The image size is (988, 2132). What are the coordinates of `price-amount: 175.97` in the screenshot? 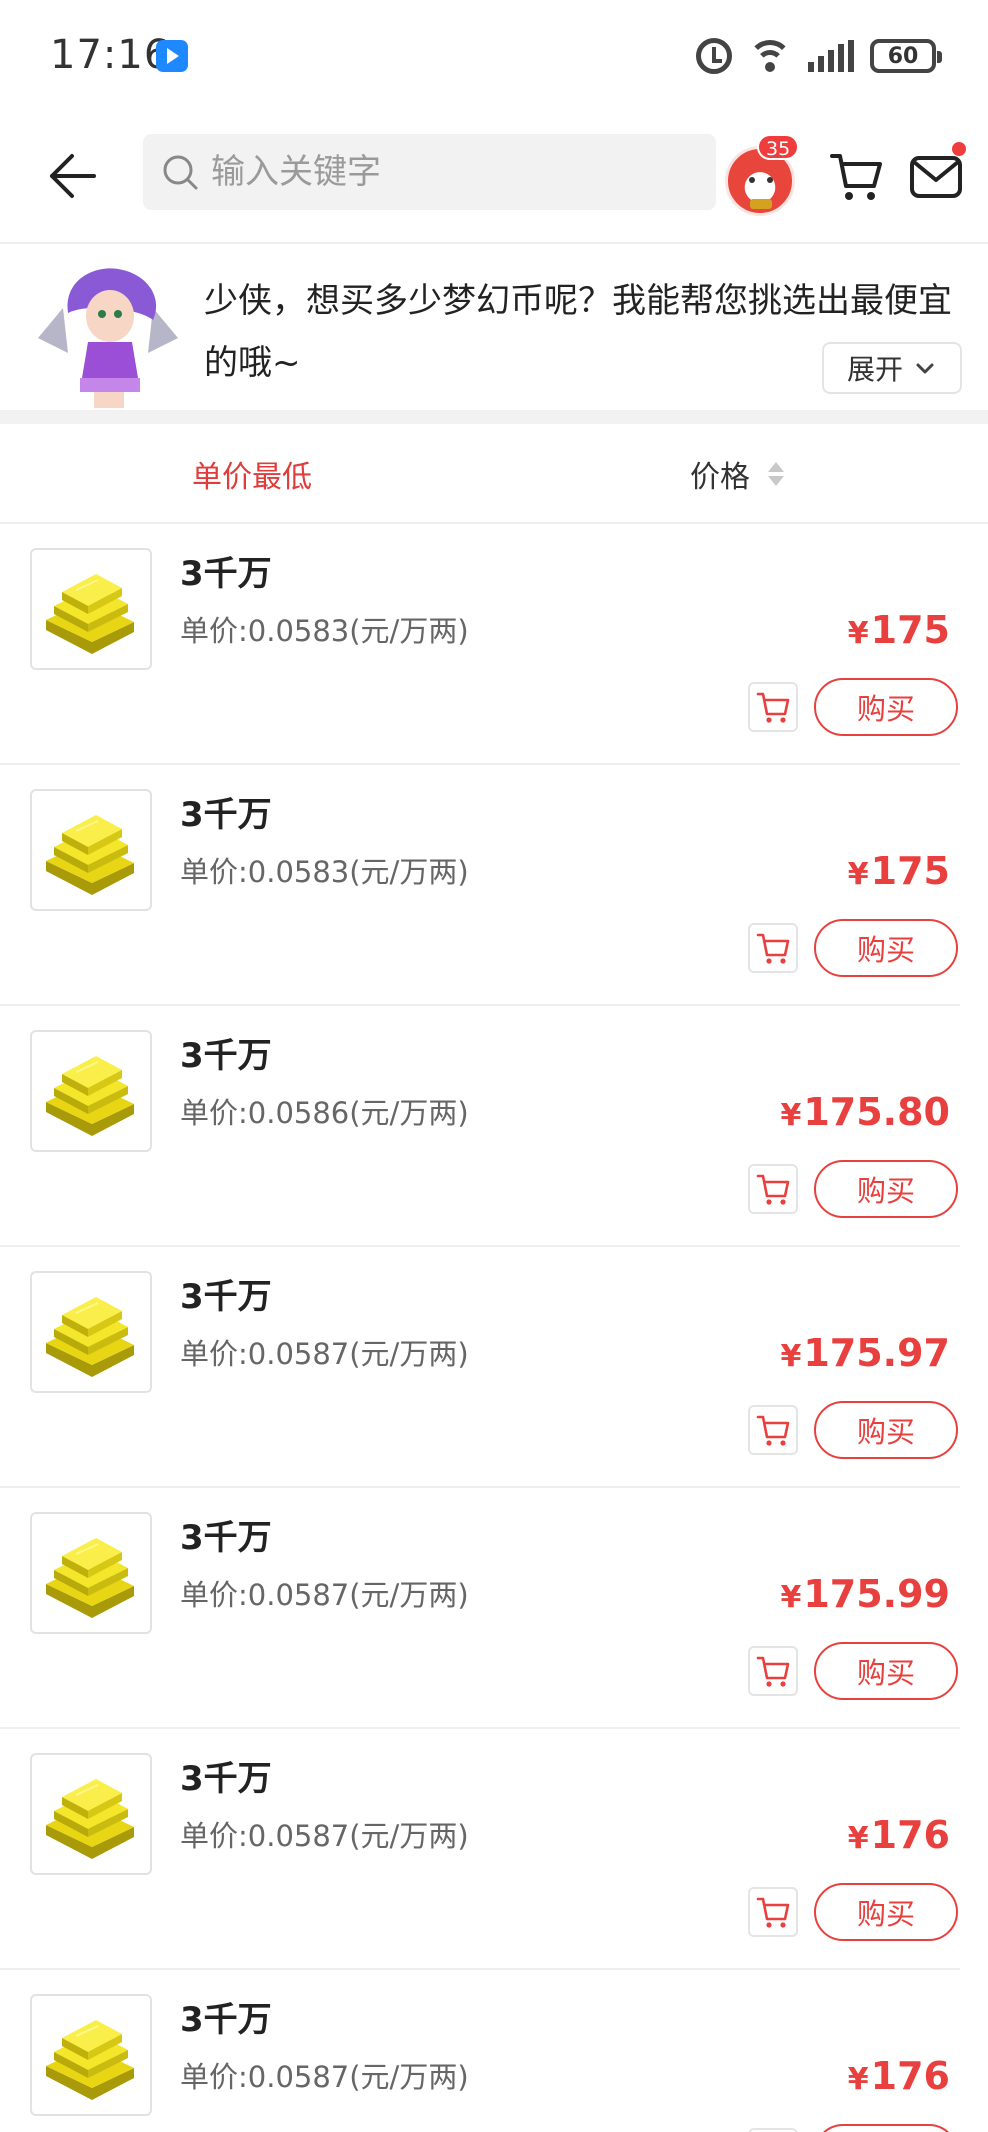 It's located at (876, 1353).